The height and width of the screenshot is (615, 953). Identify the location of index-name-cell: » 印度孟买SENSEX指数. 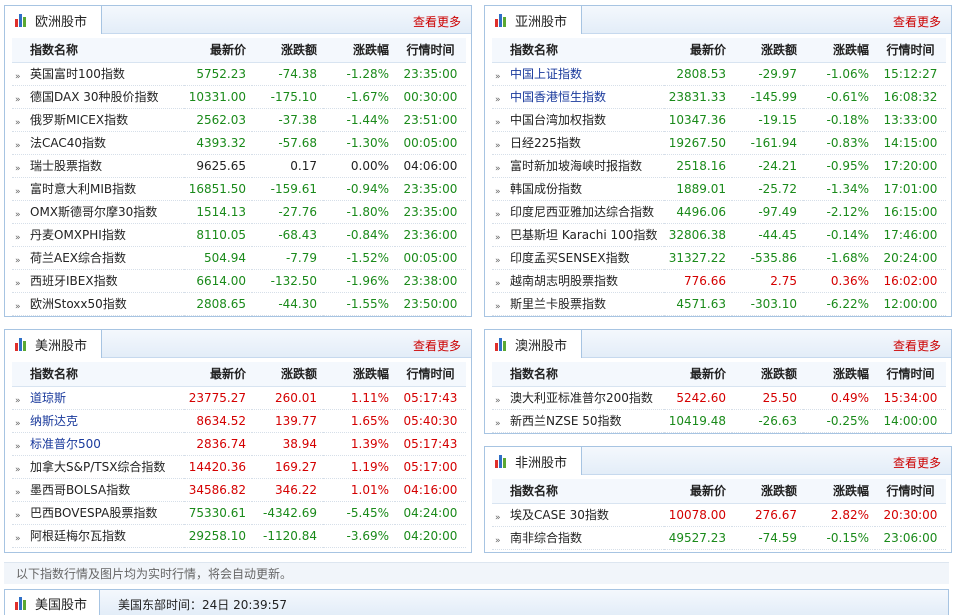
(578, 258).